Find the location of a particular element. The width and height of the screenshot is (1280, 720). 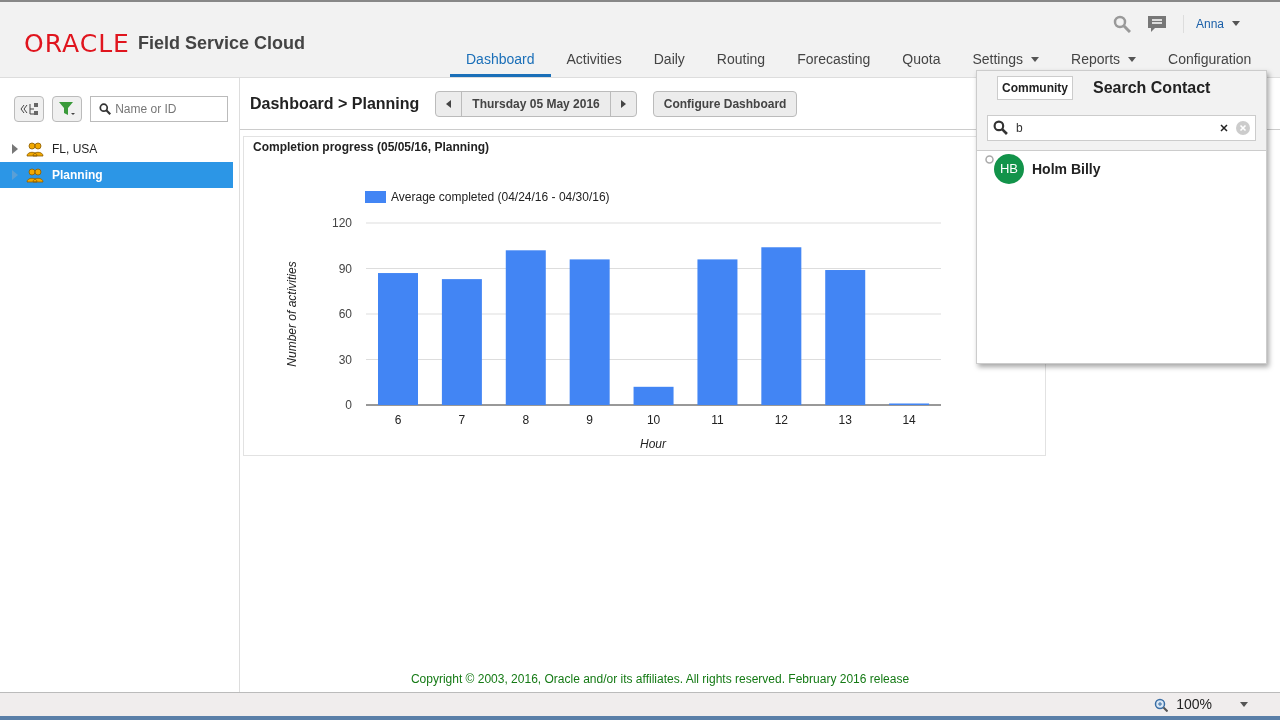

zoom-icon is located at coordinates (1161, 704).